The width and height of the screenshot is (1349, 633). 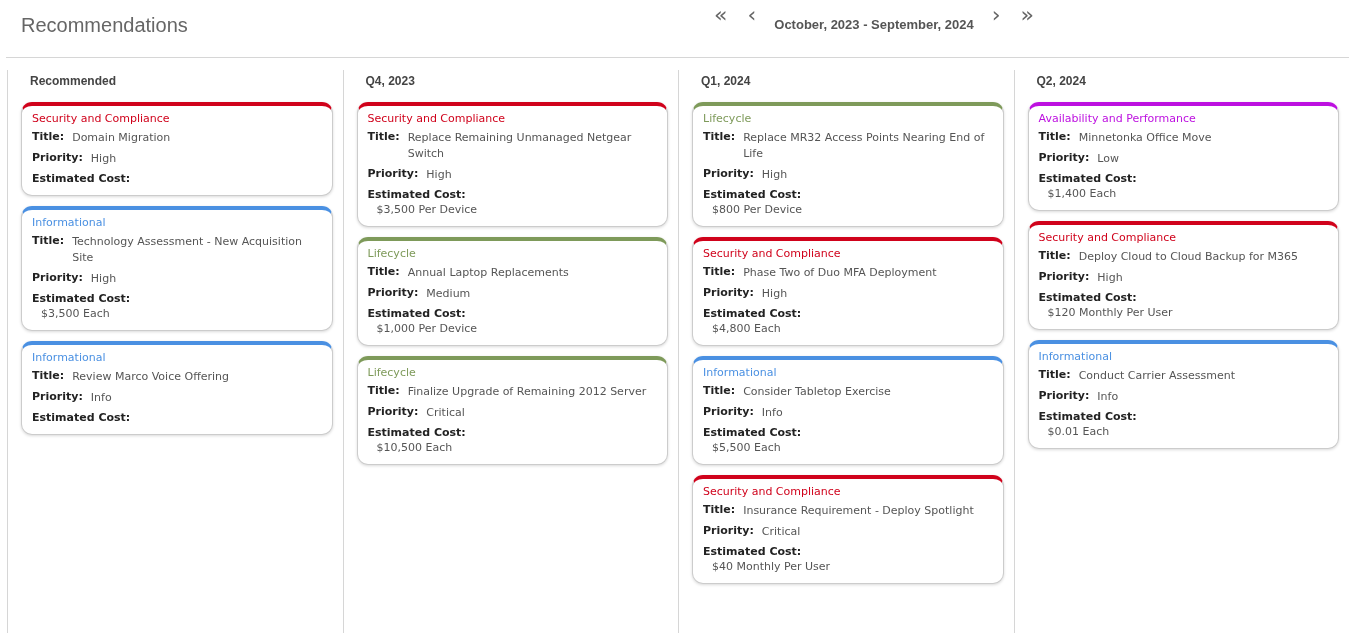 I want to click on title-value: Consider Tabletop Exercise, so click(x=817, y=392).